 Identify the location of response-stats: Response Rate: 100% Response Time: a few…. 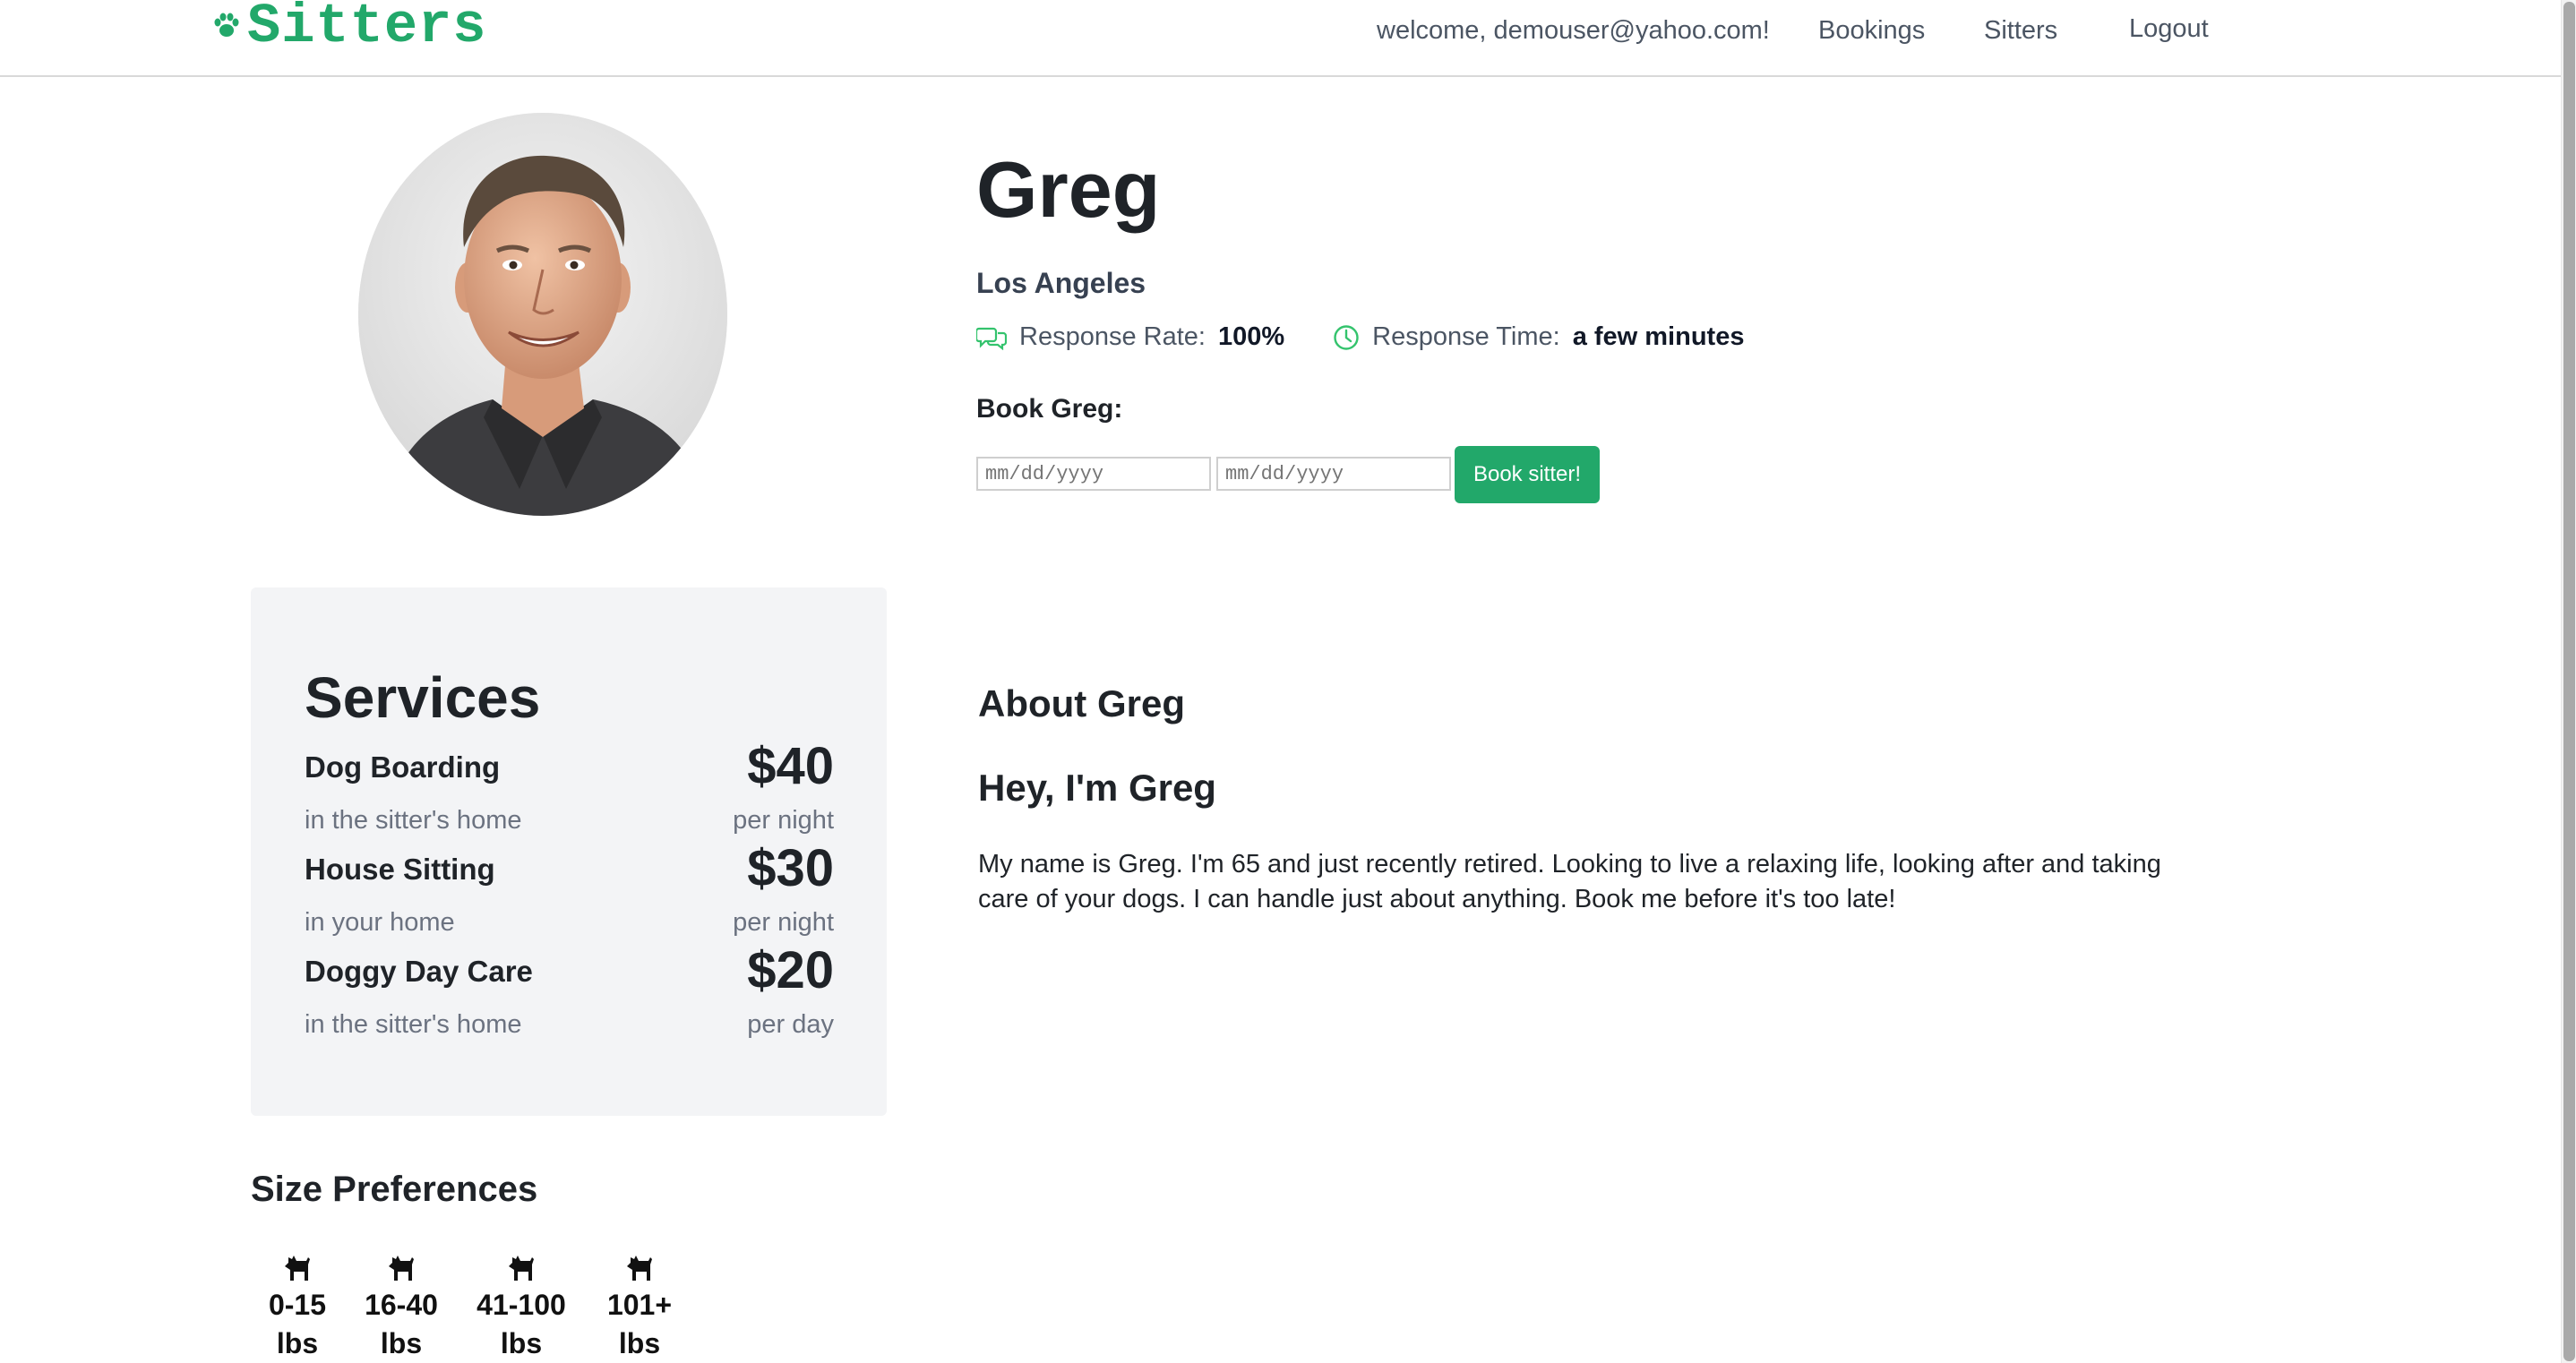
(1360, 337).